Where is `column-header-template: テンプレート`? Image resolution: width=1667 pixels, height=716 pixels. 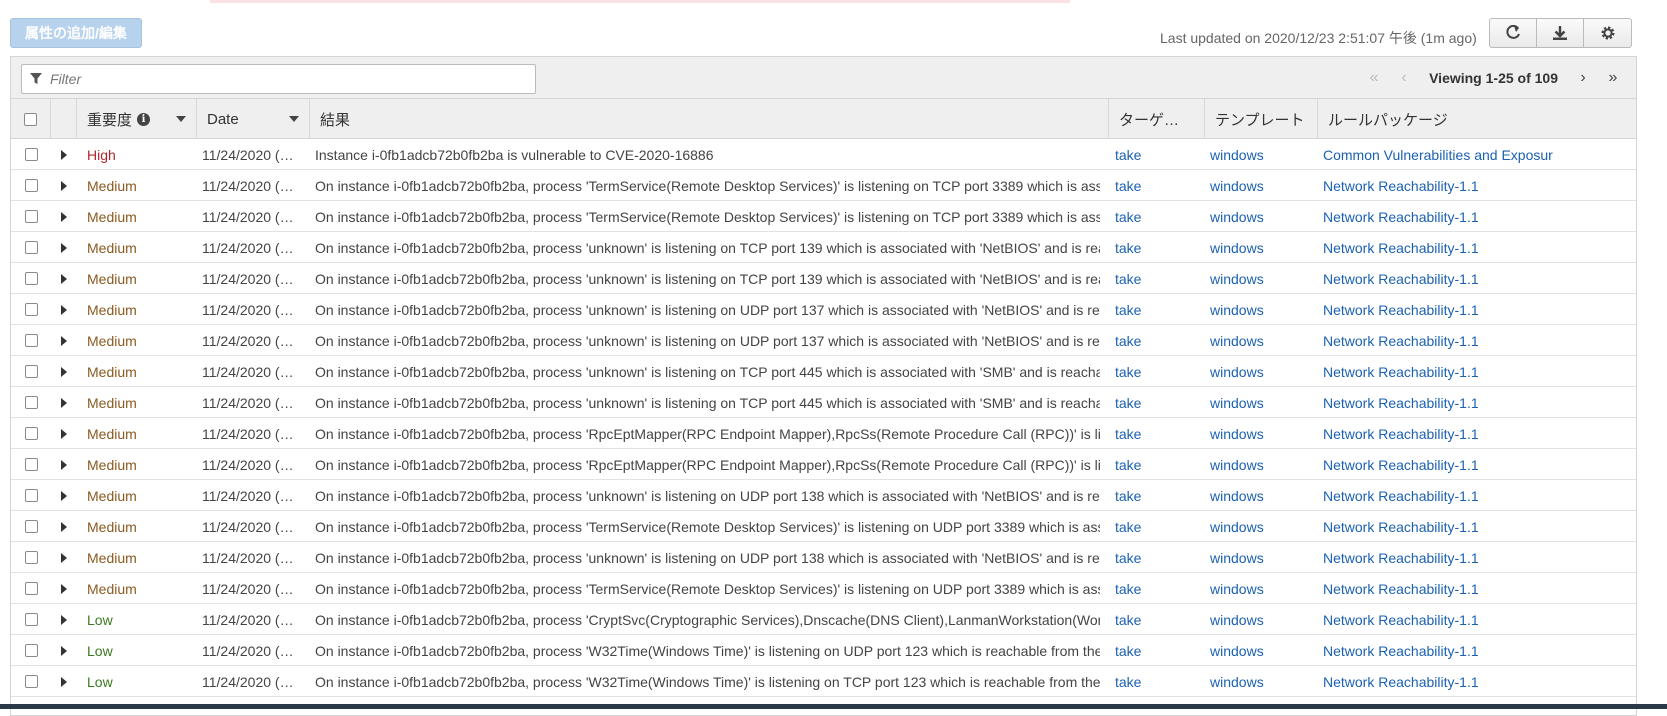
column-header-template: テンプレート is located at coordinates (1261, 119).